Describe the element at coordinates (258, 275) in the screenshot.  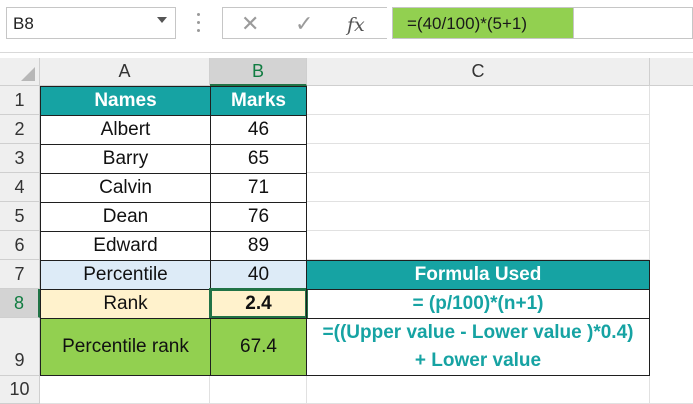
I see `percentile-value: 40` at that location.